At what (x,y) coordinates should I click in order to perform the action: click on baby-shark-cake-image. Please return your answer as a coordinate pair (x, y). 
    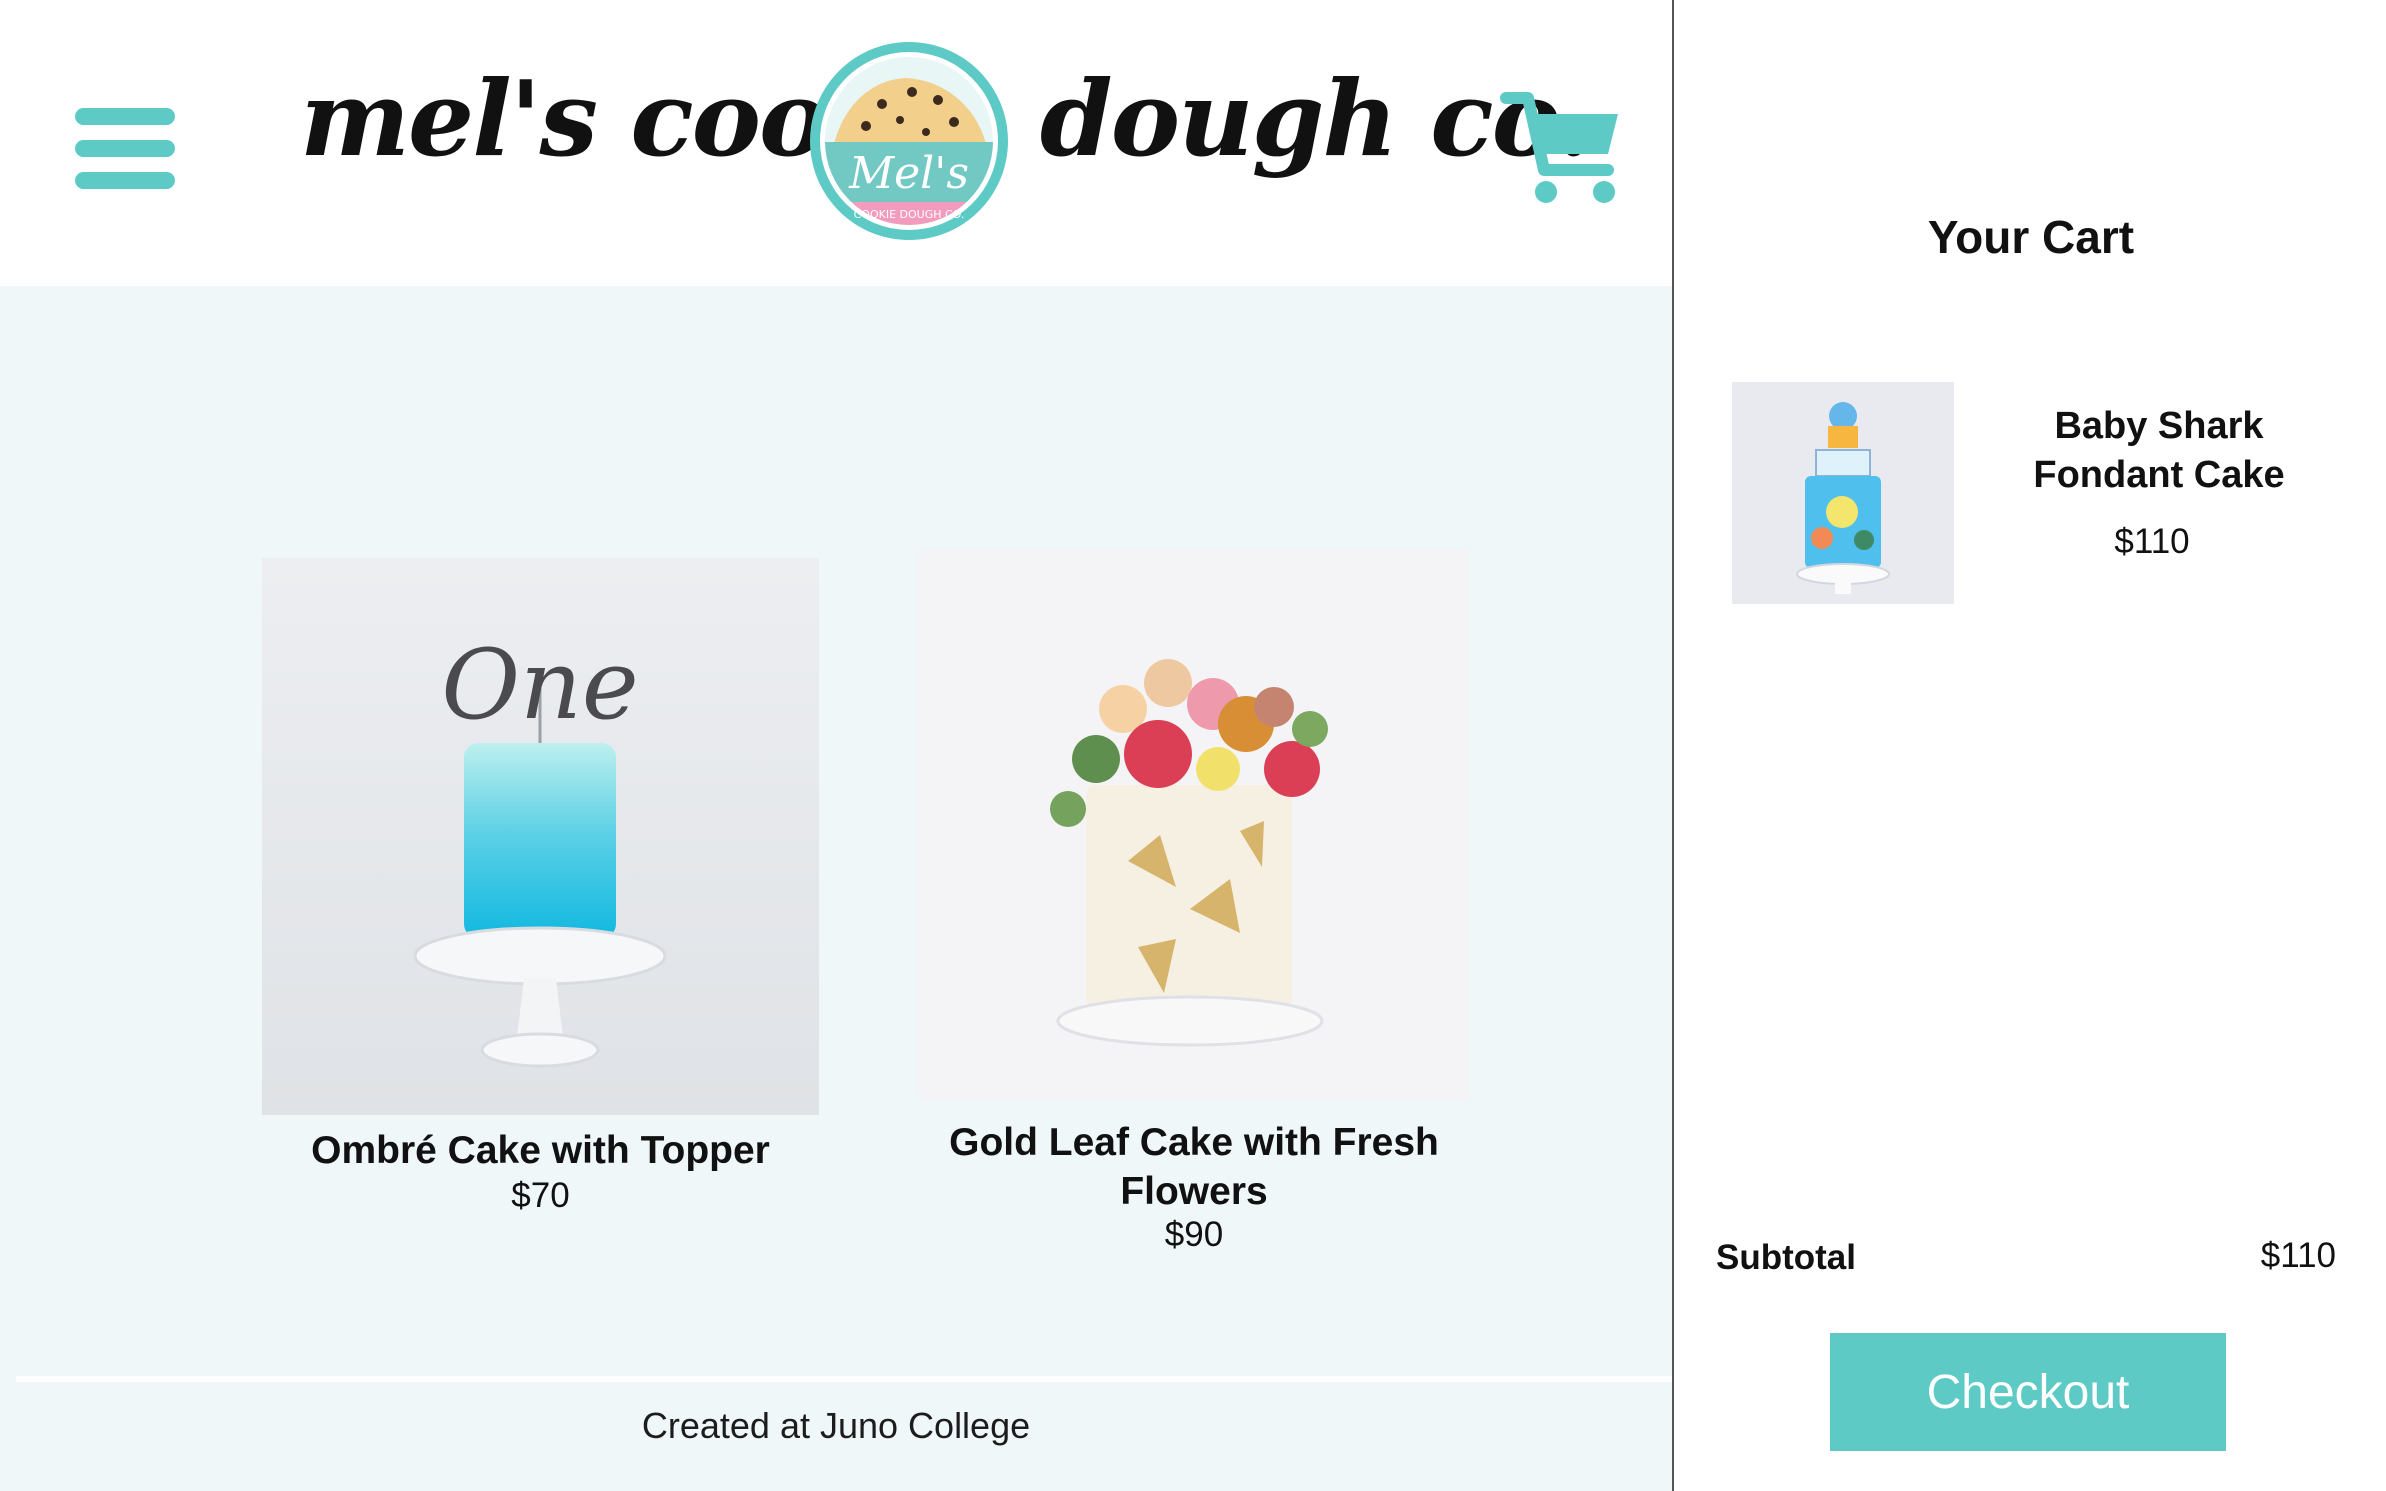
    Looking at the image, I should click on (1843, 493).